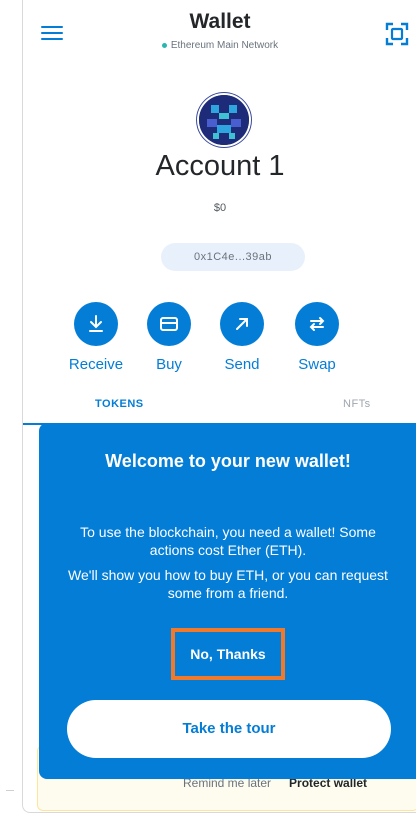 This screenshot has height=825, width=416. I want to click on take-tour-button: Take the tour, so click(229, 729).